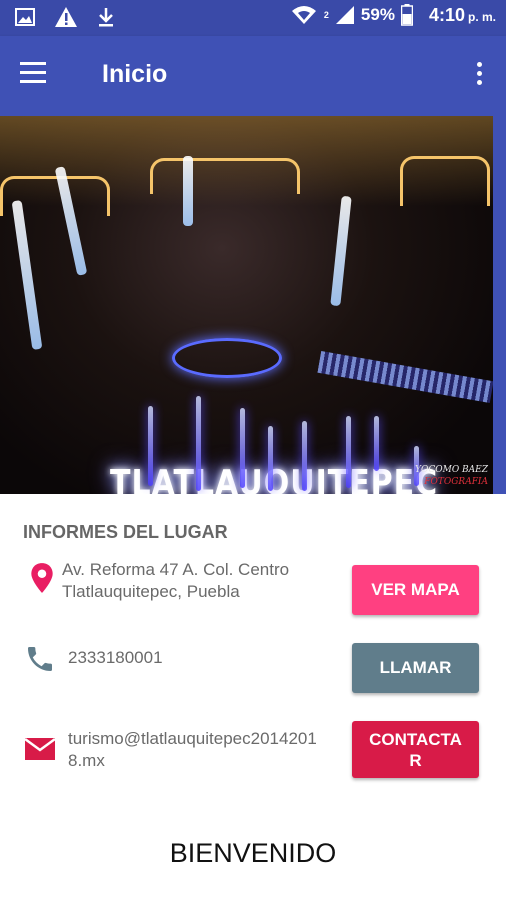 Image resolution: width=506 pixels, height=900 pixels. I want to click on download-icon, so click(106, 17).